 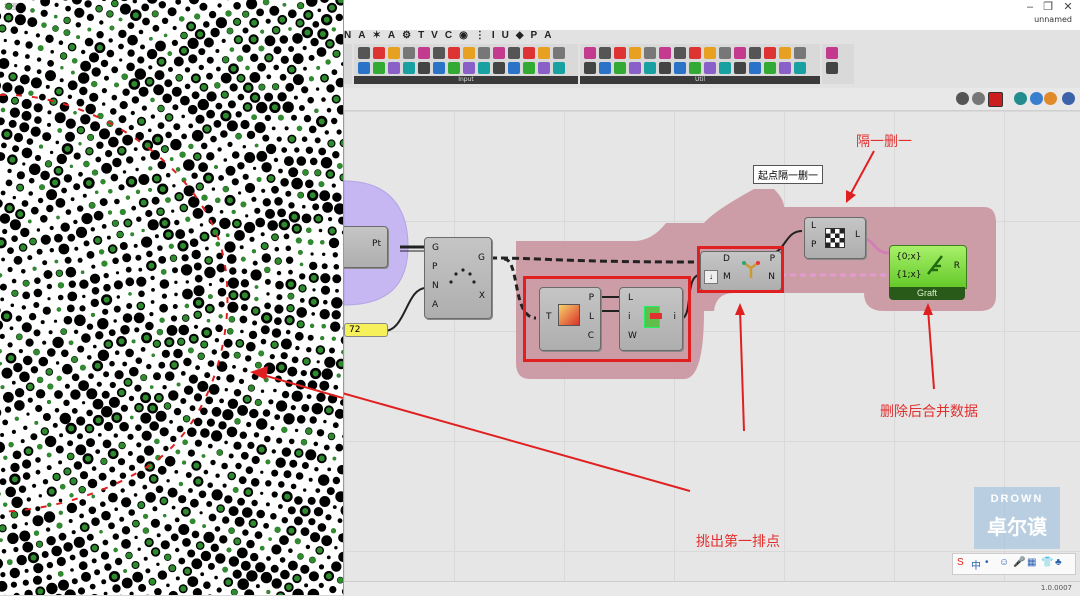 I want to click on tab-1: A, so click(x=361, y=35).